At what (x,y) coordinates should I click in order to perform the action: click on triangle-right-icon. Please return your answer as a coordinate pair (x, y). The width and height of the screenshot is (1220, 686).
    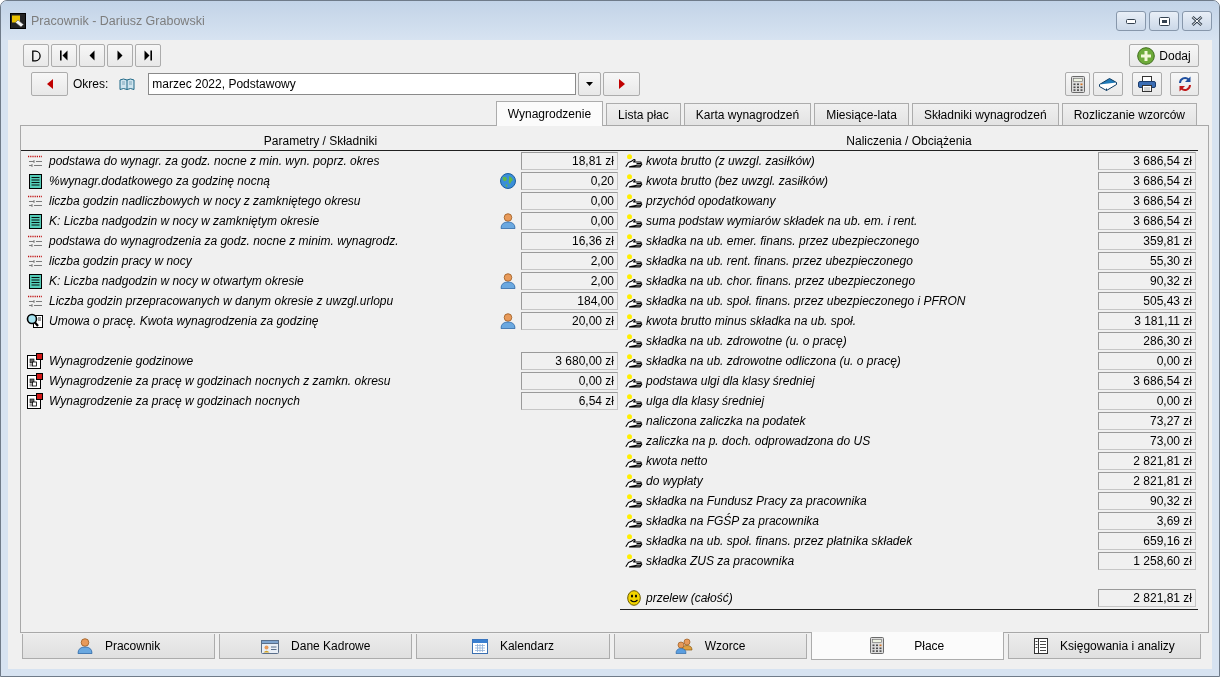
    Looking at the image, I should click on (621, 84).